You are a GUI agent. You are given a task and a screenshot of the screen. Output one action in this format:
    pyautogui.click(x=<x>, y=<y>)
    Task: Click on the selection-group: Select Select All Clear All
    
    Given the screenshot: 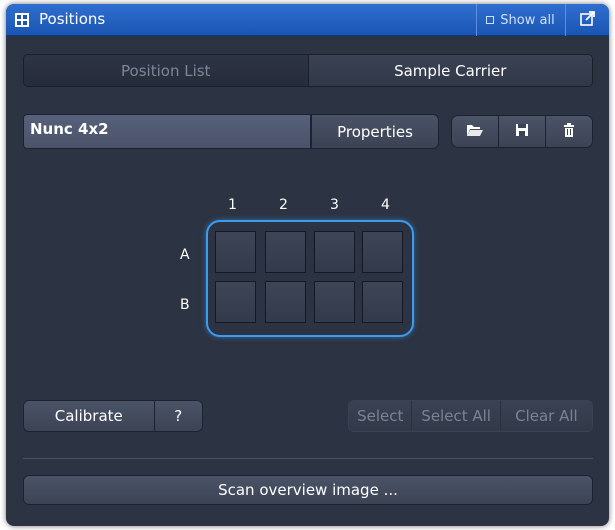 What is the action you would take?
    pyautogui.click(x=470, y=416)
    